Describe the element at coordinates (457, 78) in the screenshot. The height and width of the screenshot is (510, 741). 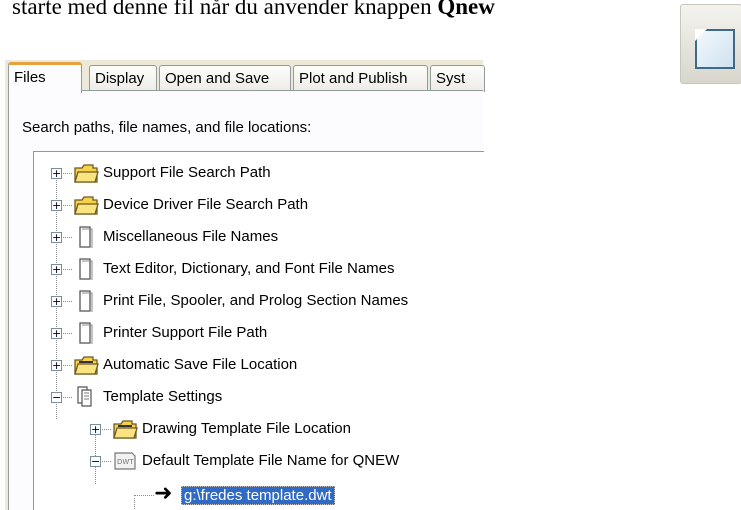
I see `tab-system: Syst` at that location.